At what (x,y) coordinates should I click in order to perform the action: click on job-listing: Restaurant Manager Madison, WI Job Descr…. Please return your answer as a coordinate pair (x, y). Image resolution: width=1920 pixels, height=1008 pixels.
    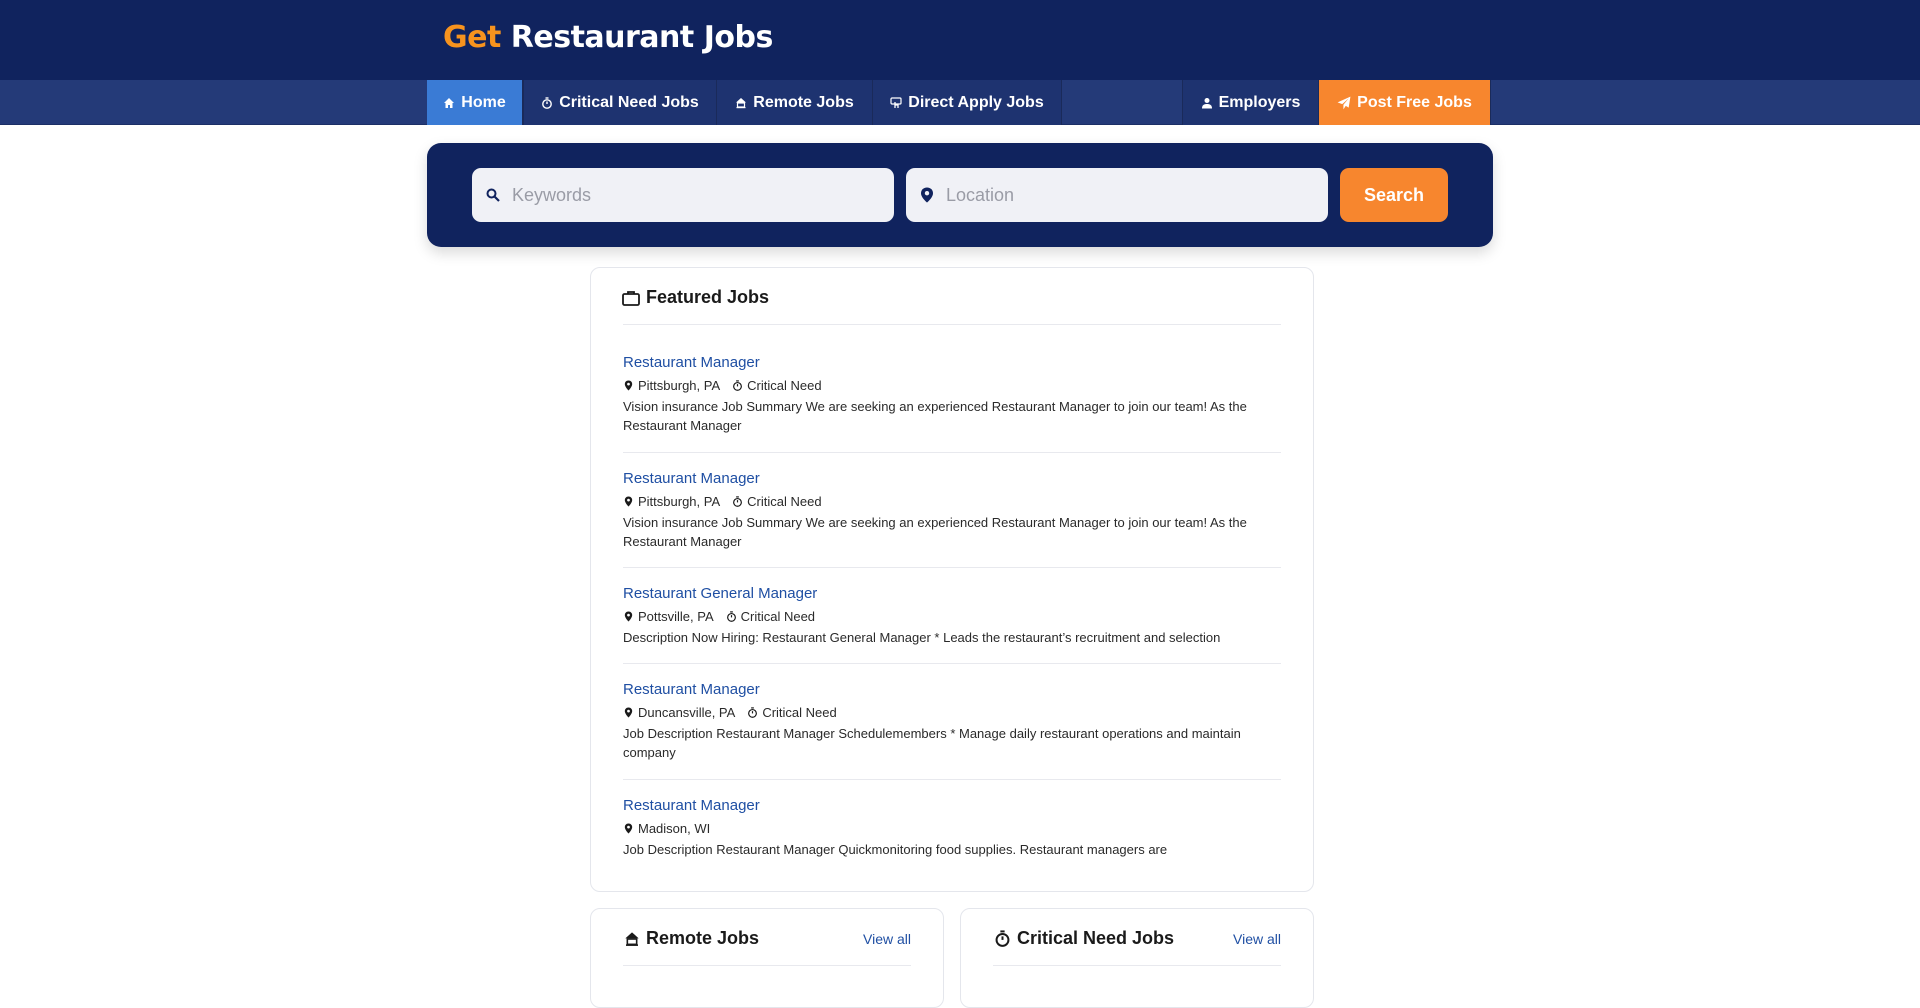
    Looking at the image, I should click on (952, 828).